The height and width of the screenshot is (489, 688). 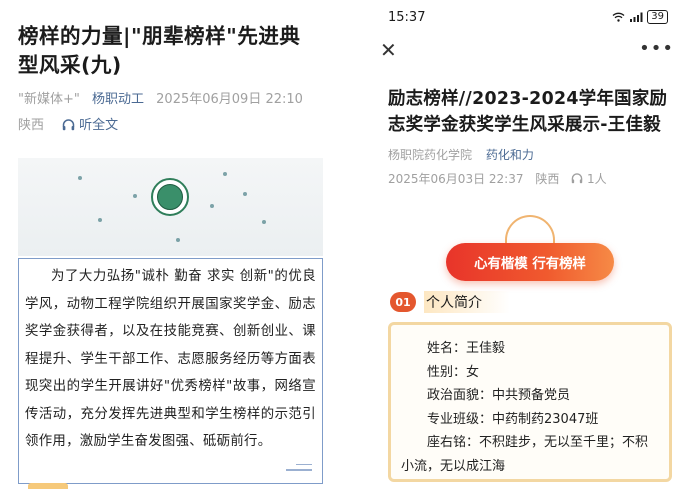 I want to click on battery-icon: 39, so click(x=657, y=17).